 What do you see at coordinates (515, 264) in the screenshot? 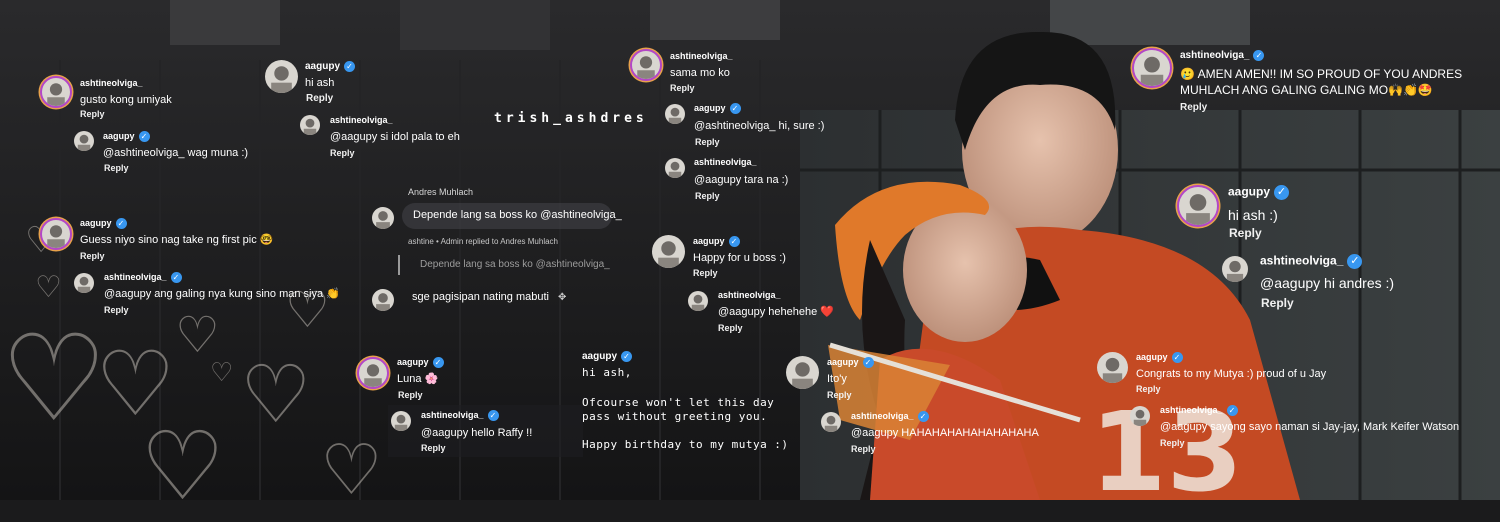
I see `quoted-text: Depende lang sa boss ko @ashtineolviga_` at bounding box center [515, 264].